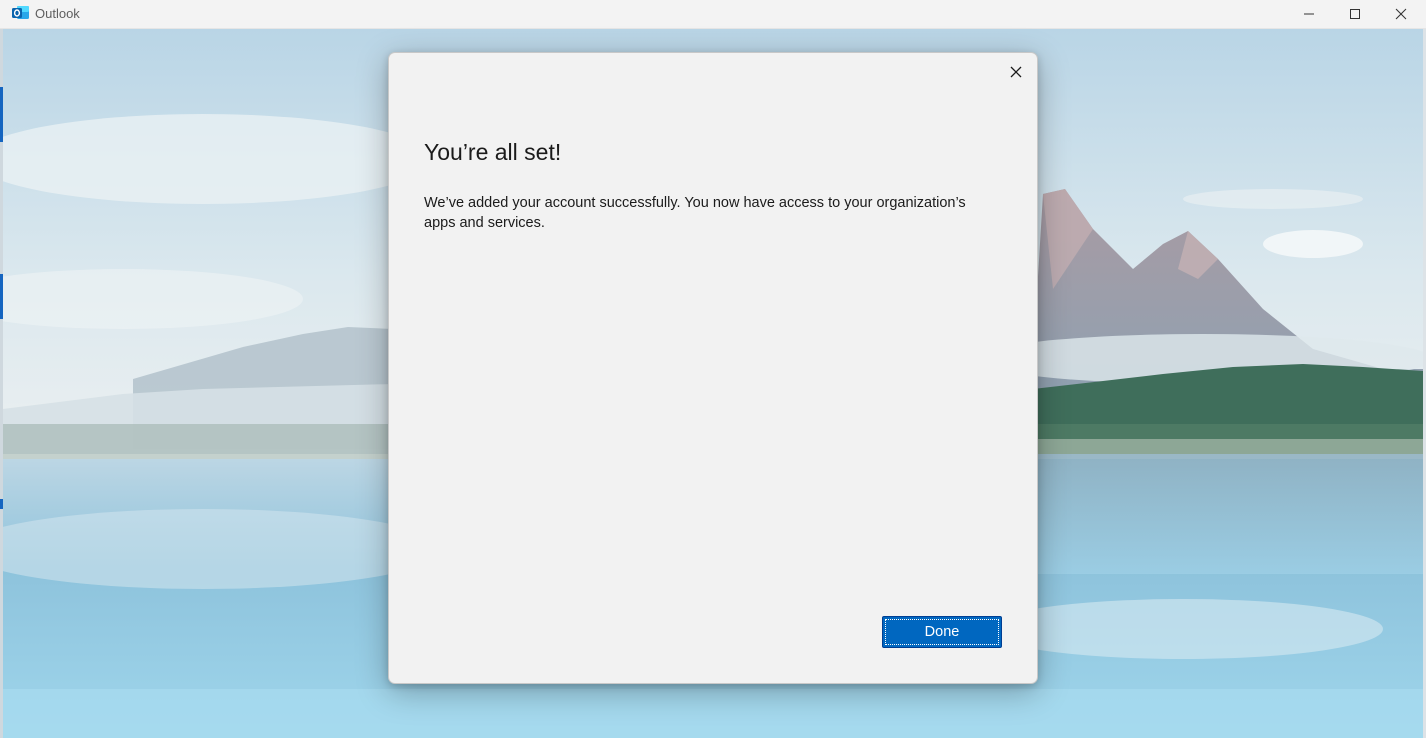 The width and height of the screenshot is (1426, 738). I want to click on dialog-title: You’re all set!, so click(493, 152).